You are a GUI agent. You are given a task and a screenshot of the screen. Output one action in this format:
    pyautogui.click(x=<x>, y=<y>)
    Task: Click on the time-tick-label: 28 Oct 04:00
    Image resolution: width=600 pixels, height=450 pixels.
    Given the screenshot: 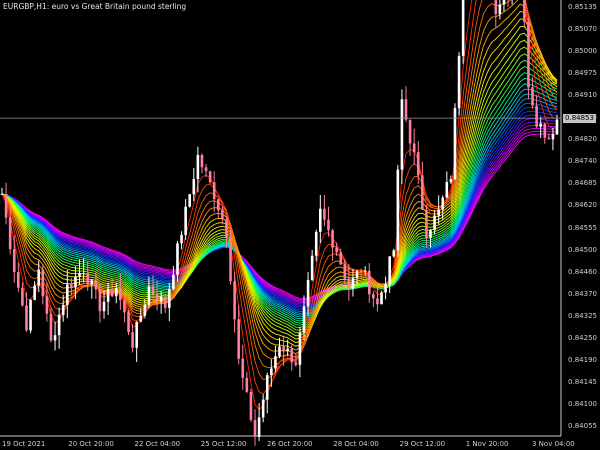 What is the action you would take?
    pyautogui.click(x=356, y=444)
    